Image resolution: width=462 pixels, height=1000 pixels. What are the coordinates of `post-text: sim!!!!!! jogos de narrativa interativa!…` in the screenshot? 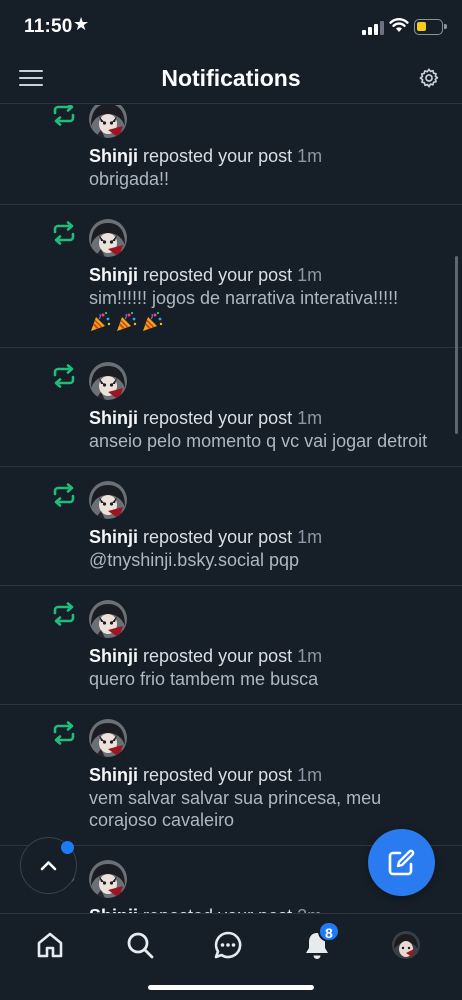 It's located at (244, 298).